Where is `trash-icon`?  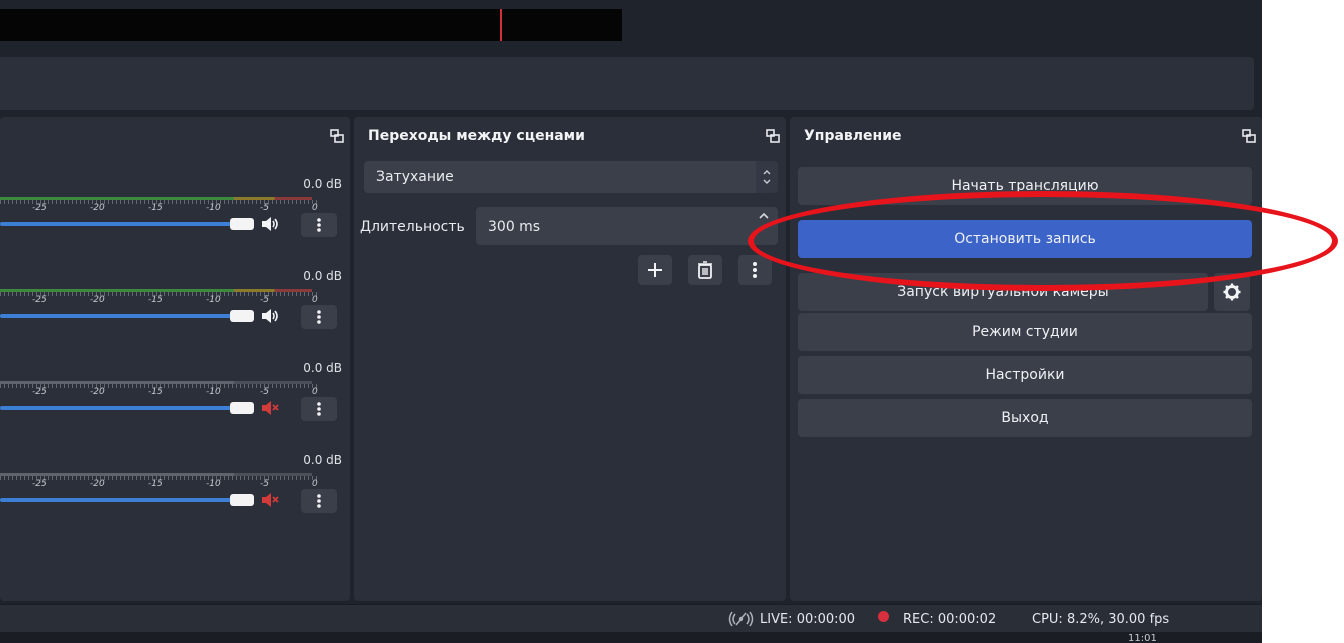
trash-icon is located at coordinates (705, 270).